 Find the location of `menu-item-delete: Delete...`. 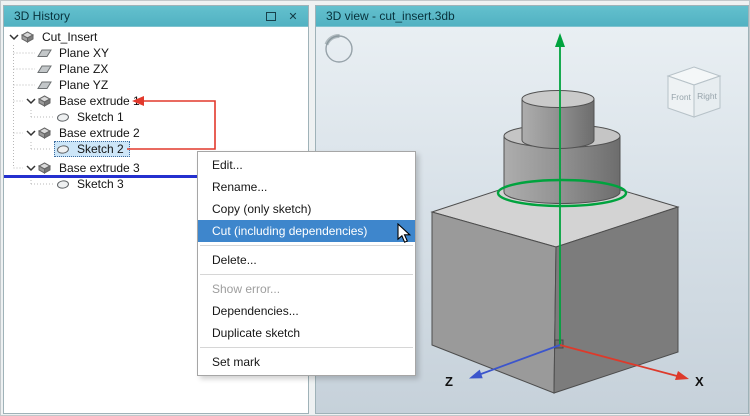

menu-item-delete: Delete... is located at coordinates (306, 260).